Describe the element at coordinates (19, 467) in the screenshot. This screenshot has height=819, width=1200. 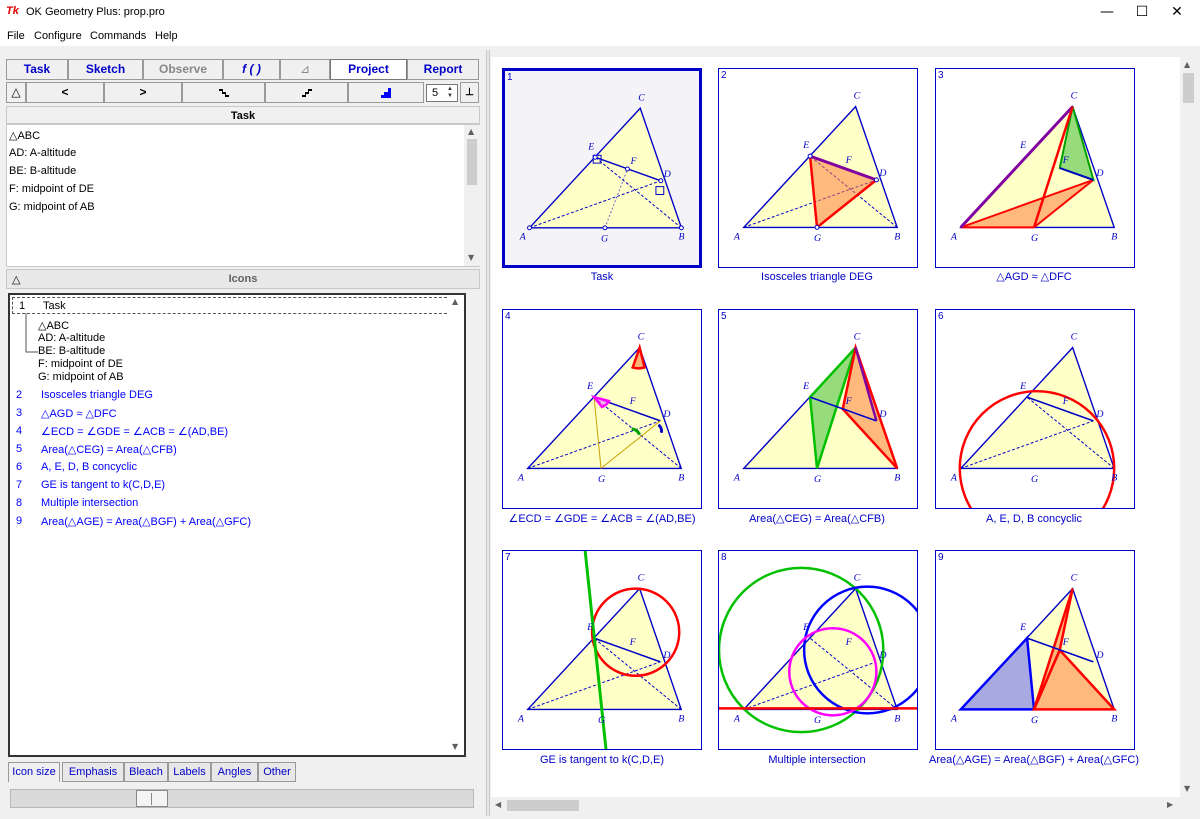
I see `tree-item-number: 6` at that location.